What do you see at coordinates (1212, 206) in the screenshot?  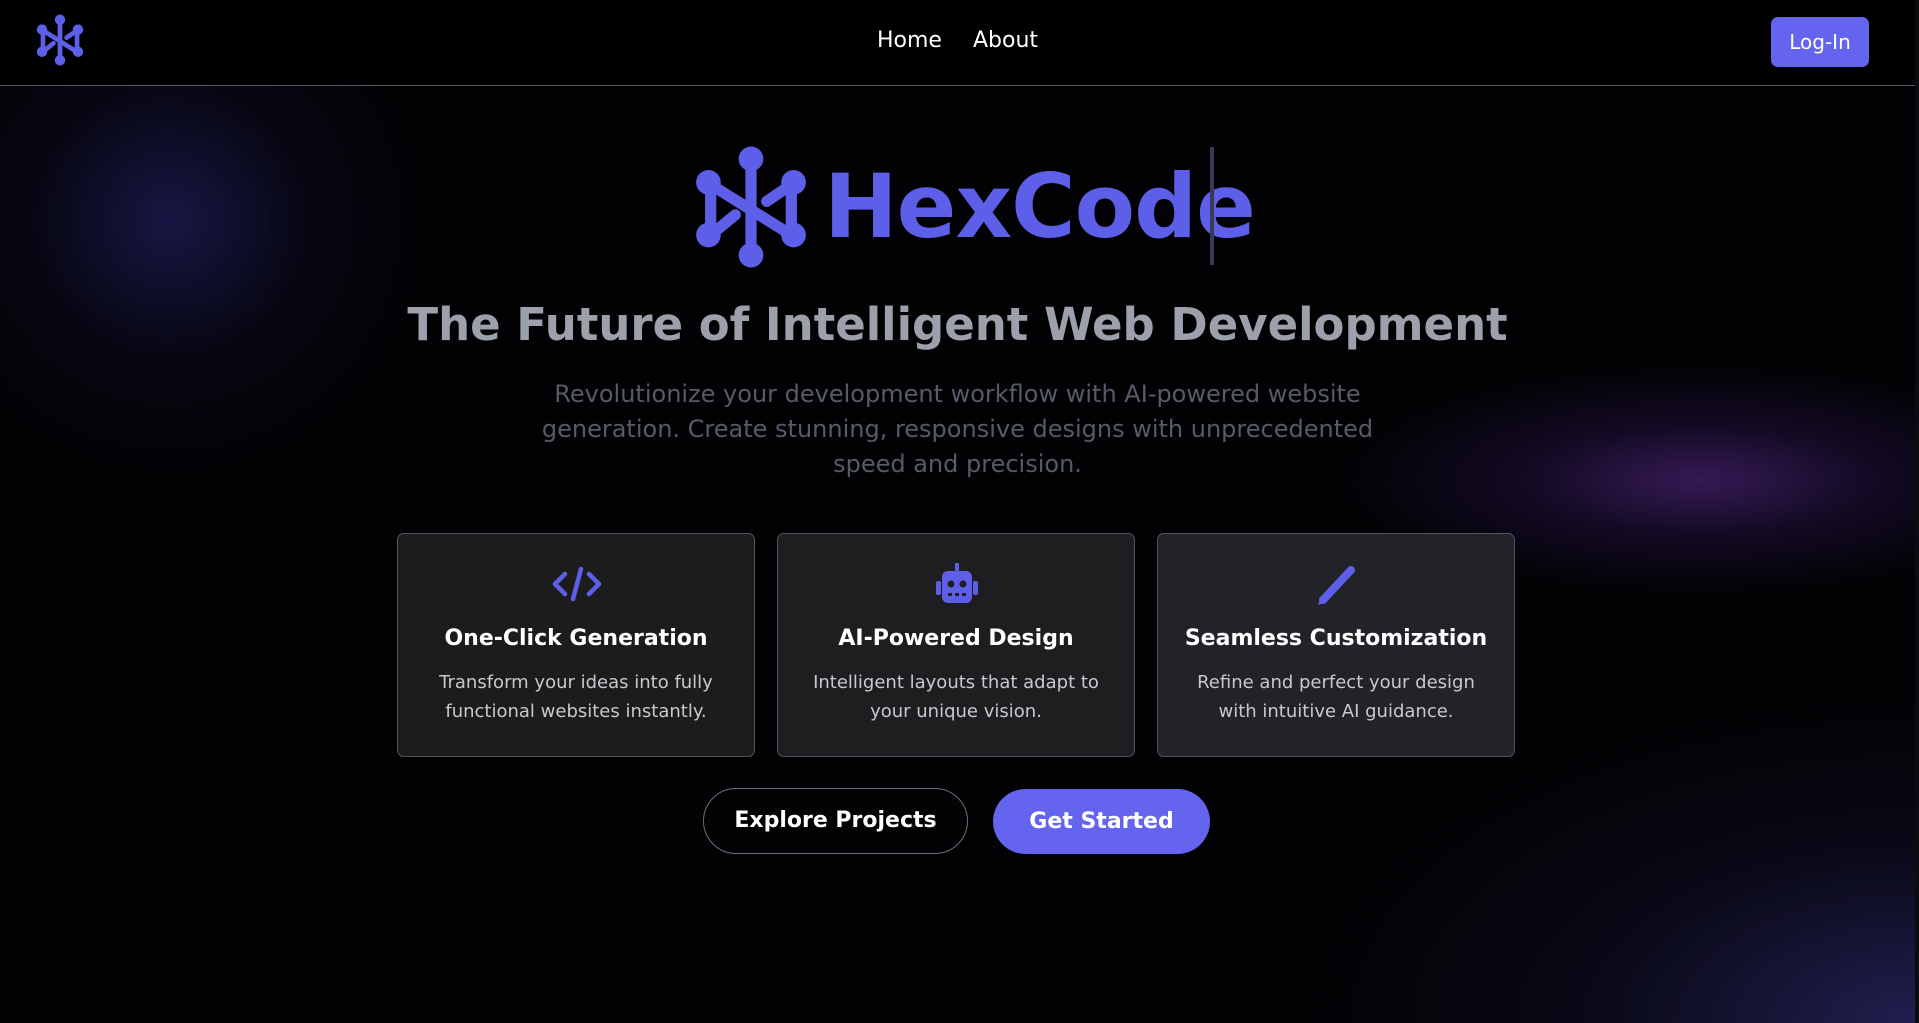 I see `typing-caret` at bounding box center [1212, 206].